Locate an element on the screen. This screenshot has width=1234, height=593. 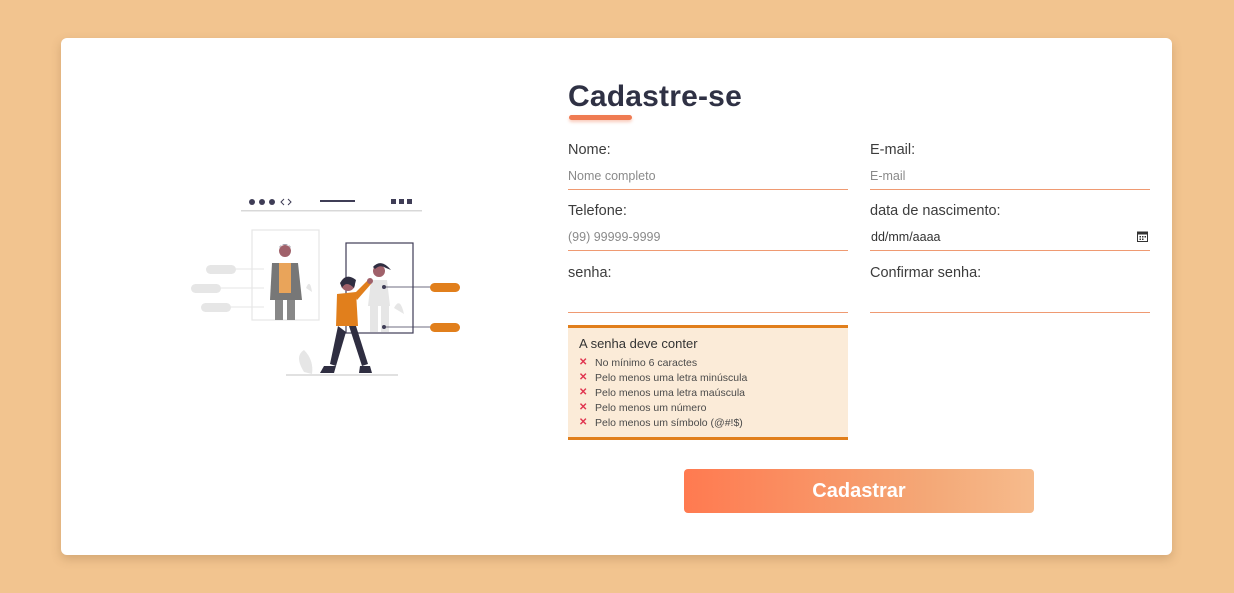
confirmar-senha-field-group: Confirmar senha: is located at coordinates (1010, 289).